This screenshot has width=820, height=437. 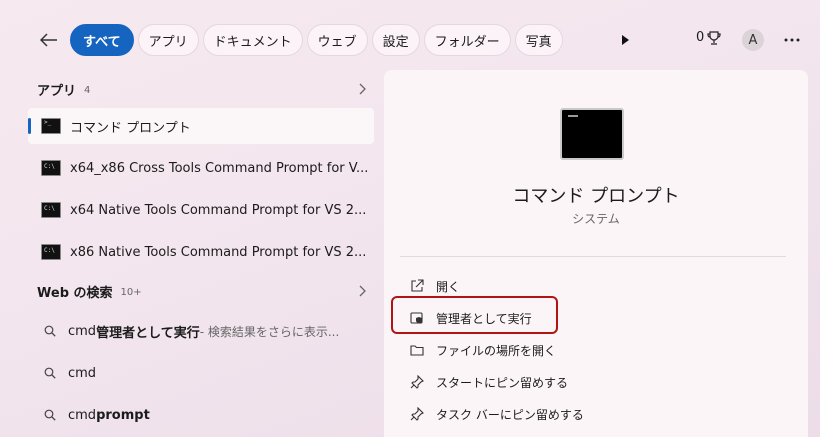 What do you see at coordinates (201, 415) in the screenshot?
I see `web-suggestion: cmd prompt` at bounding box center [201, 415].